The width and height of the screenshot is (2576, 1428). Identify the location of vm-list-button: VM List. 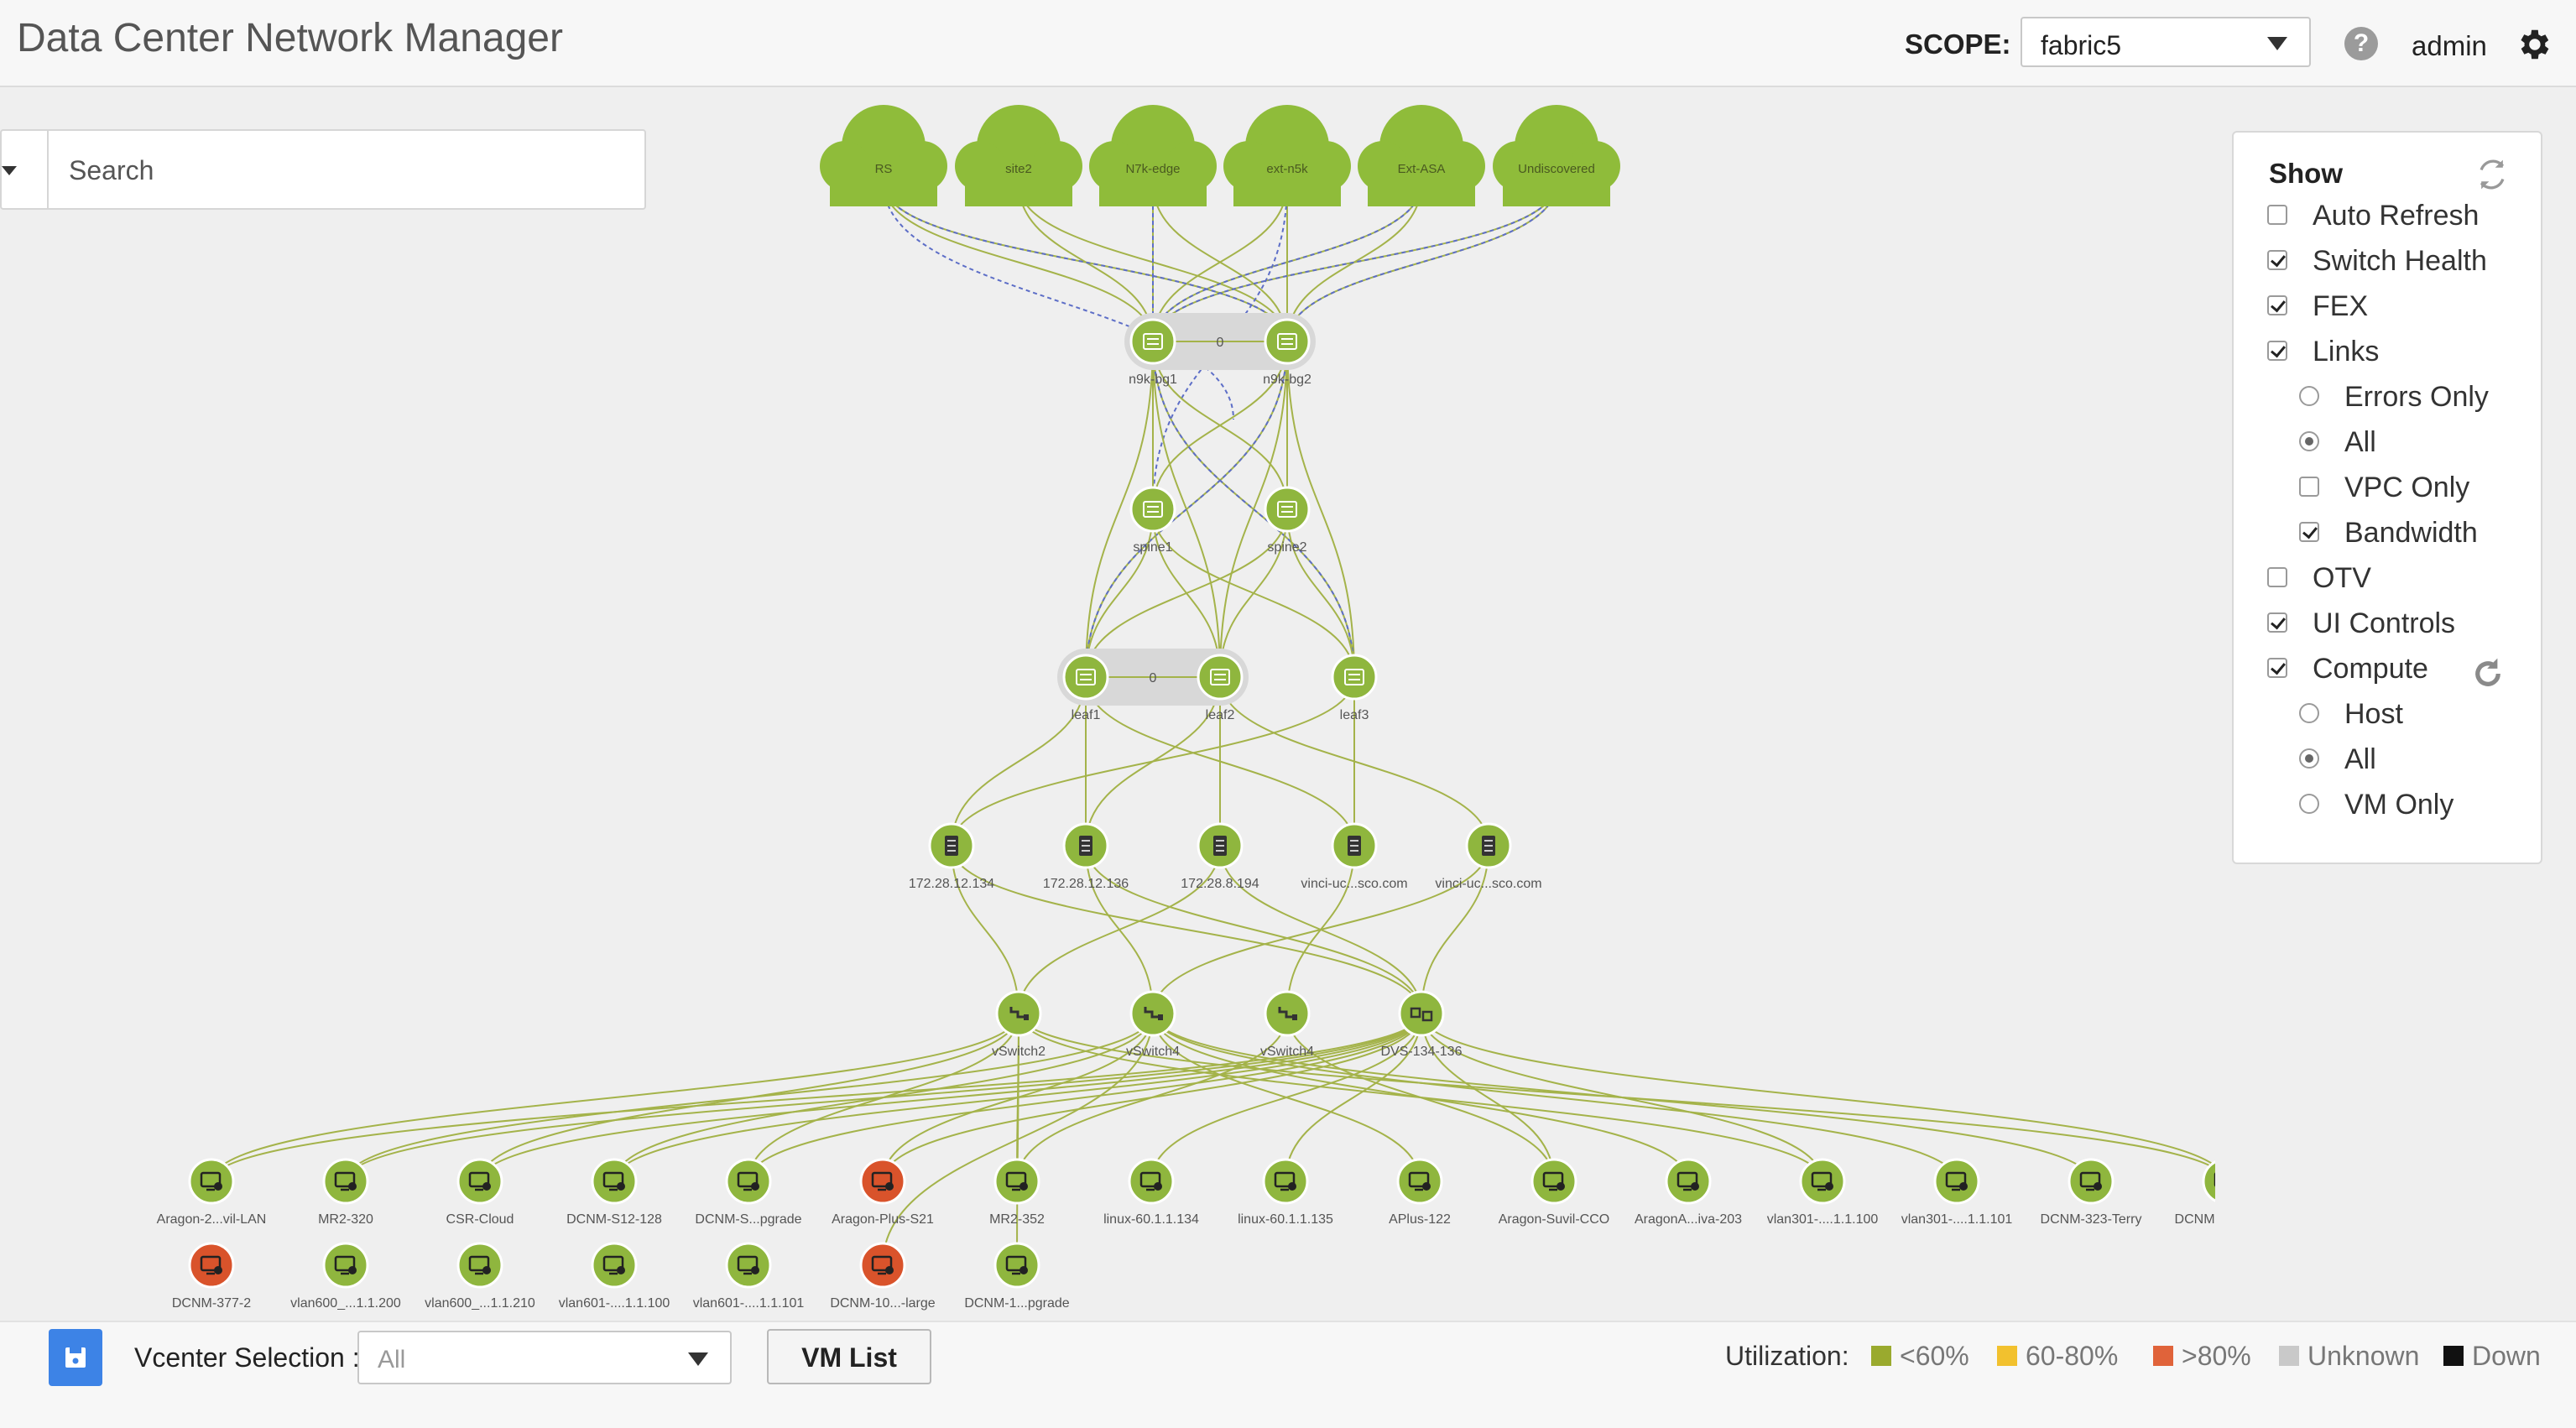
(849, 1356).